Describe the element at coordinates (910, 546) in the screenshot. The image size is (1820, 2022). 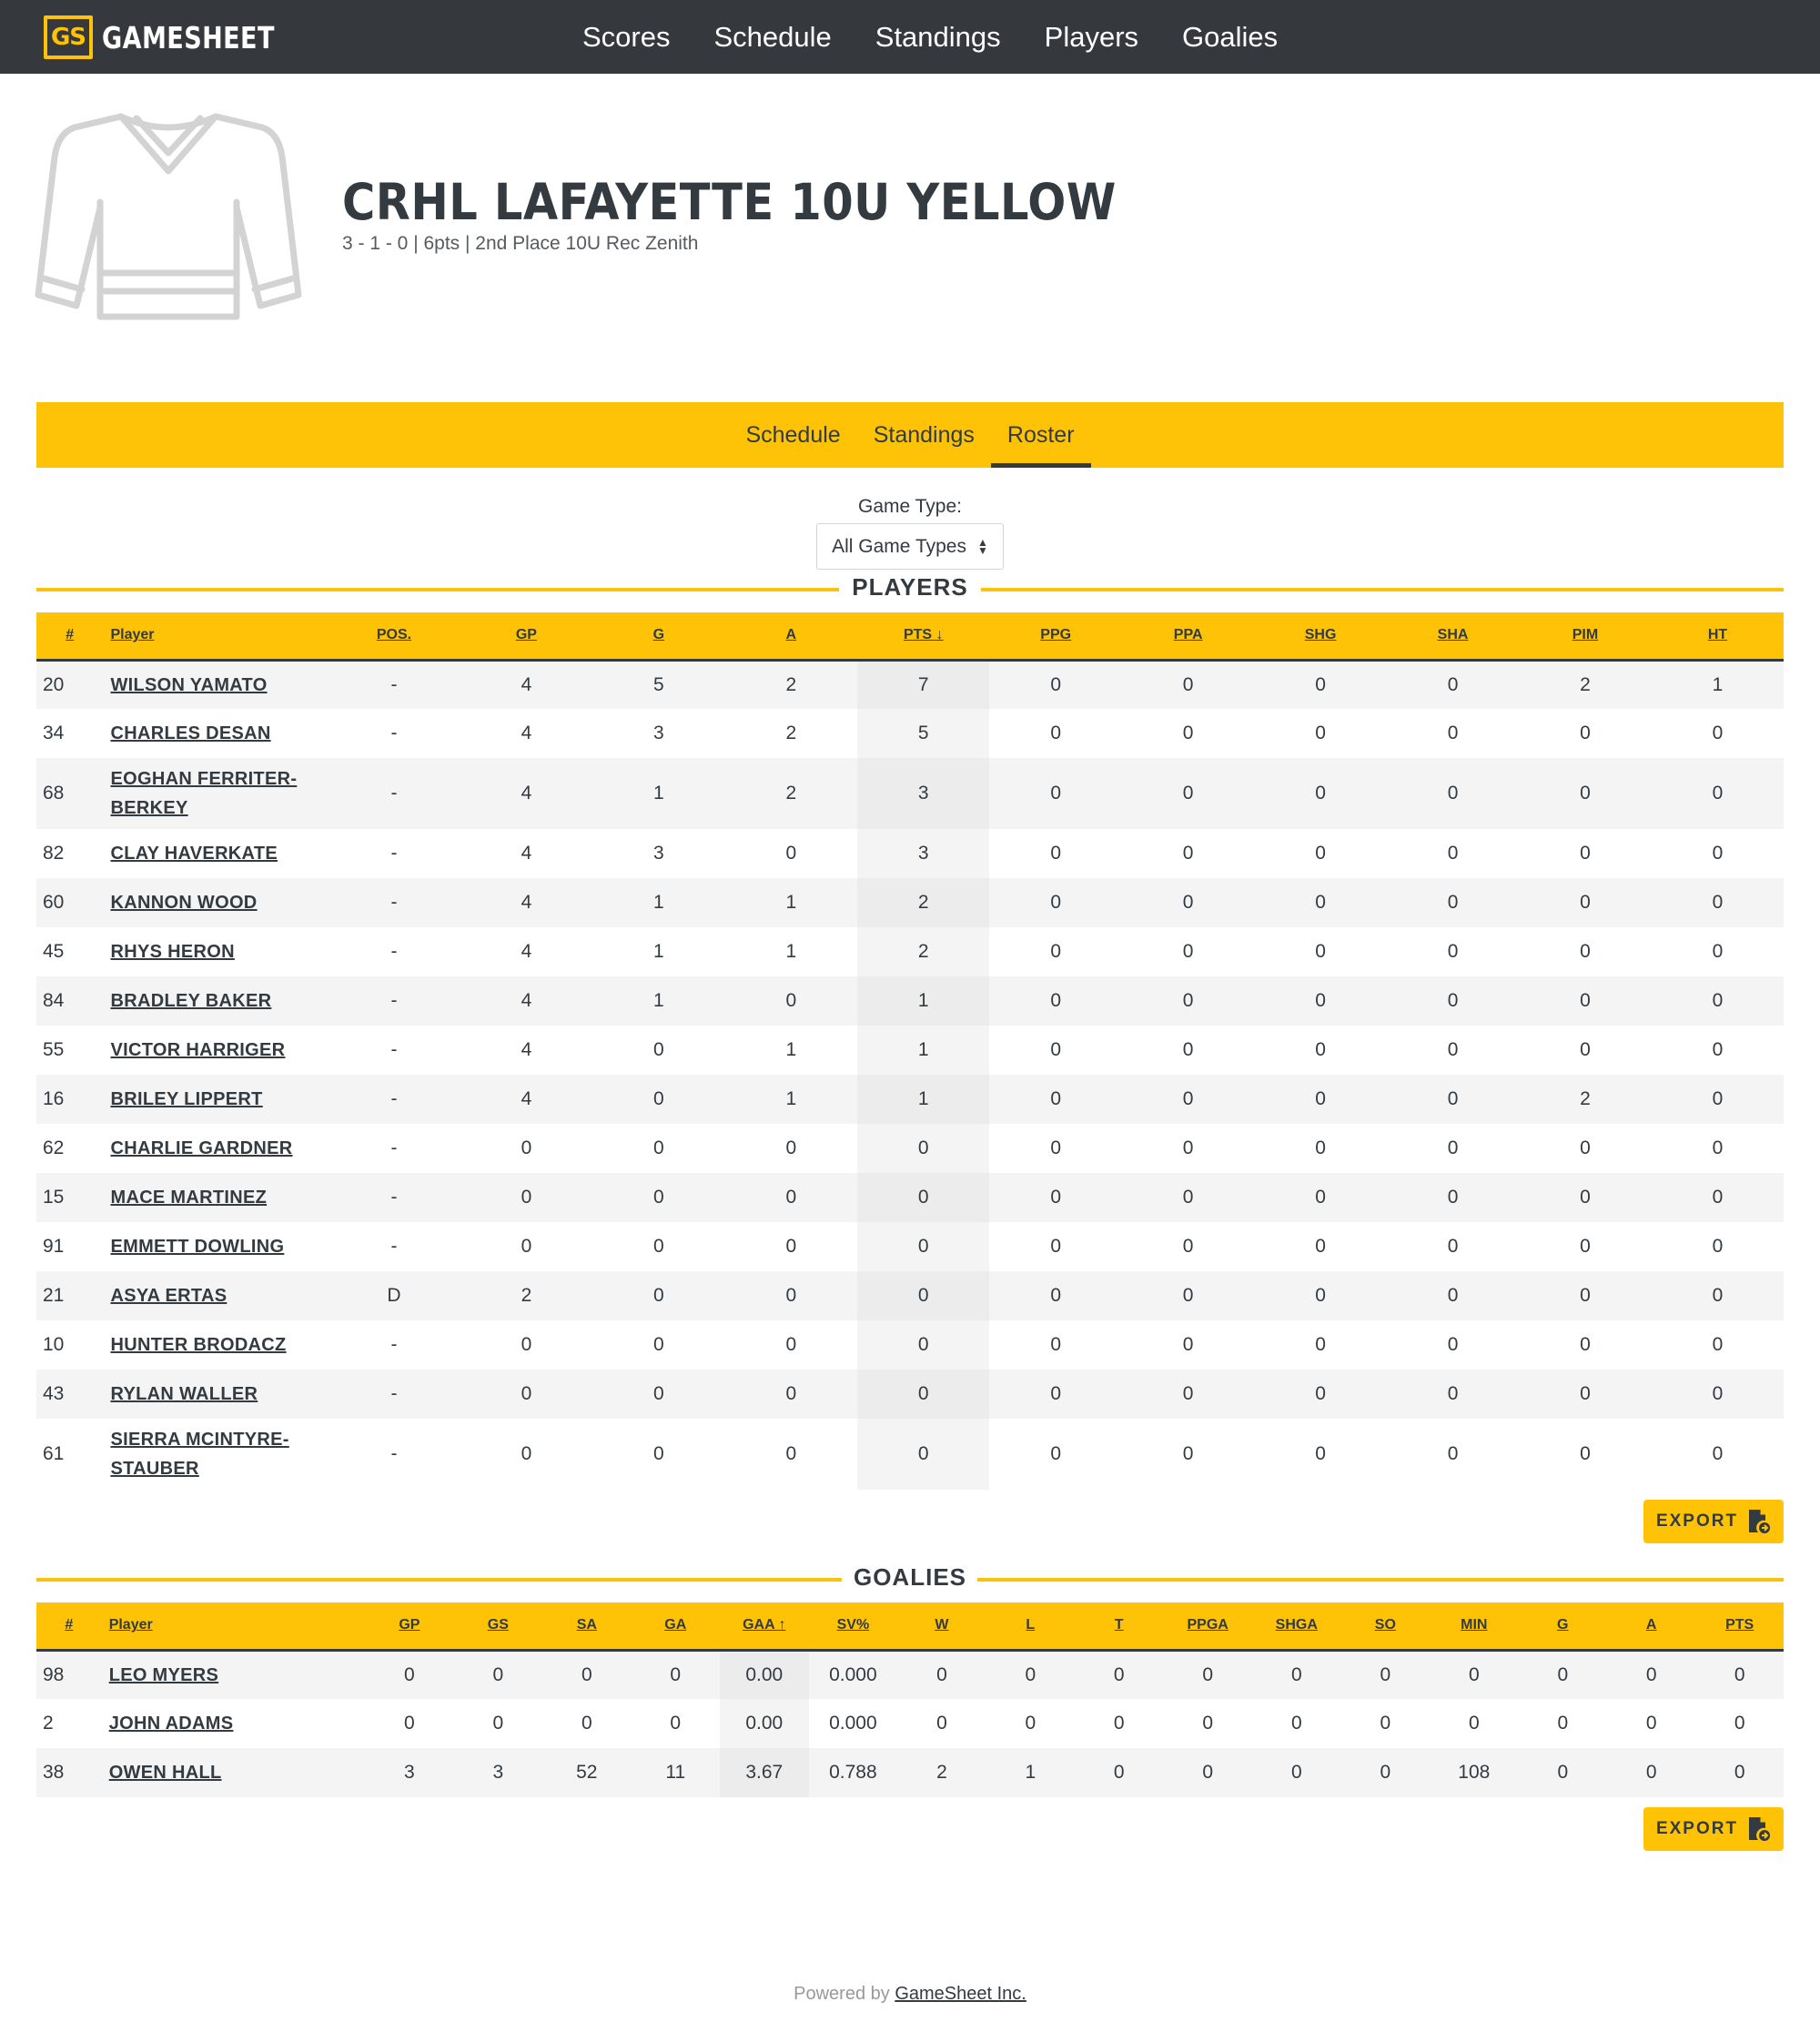
I see `game-type-select: All Game Types ▲ ▼` at that location.